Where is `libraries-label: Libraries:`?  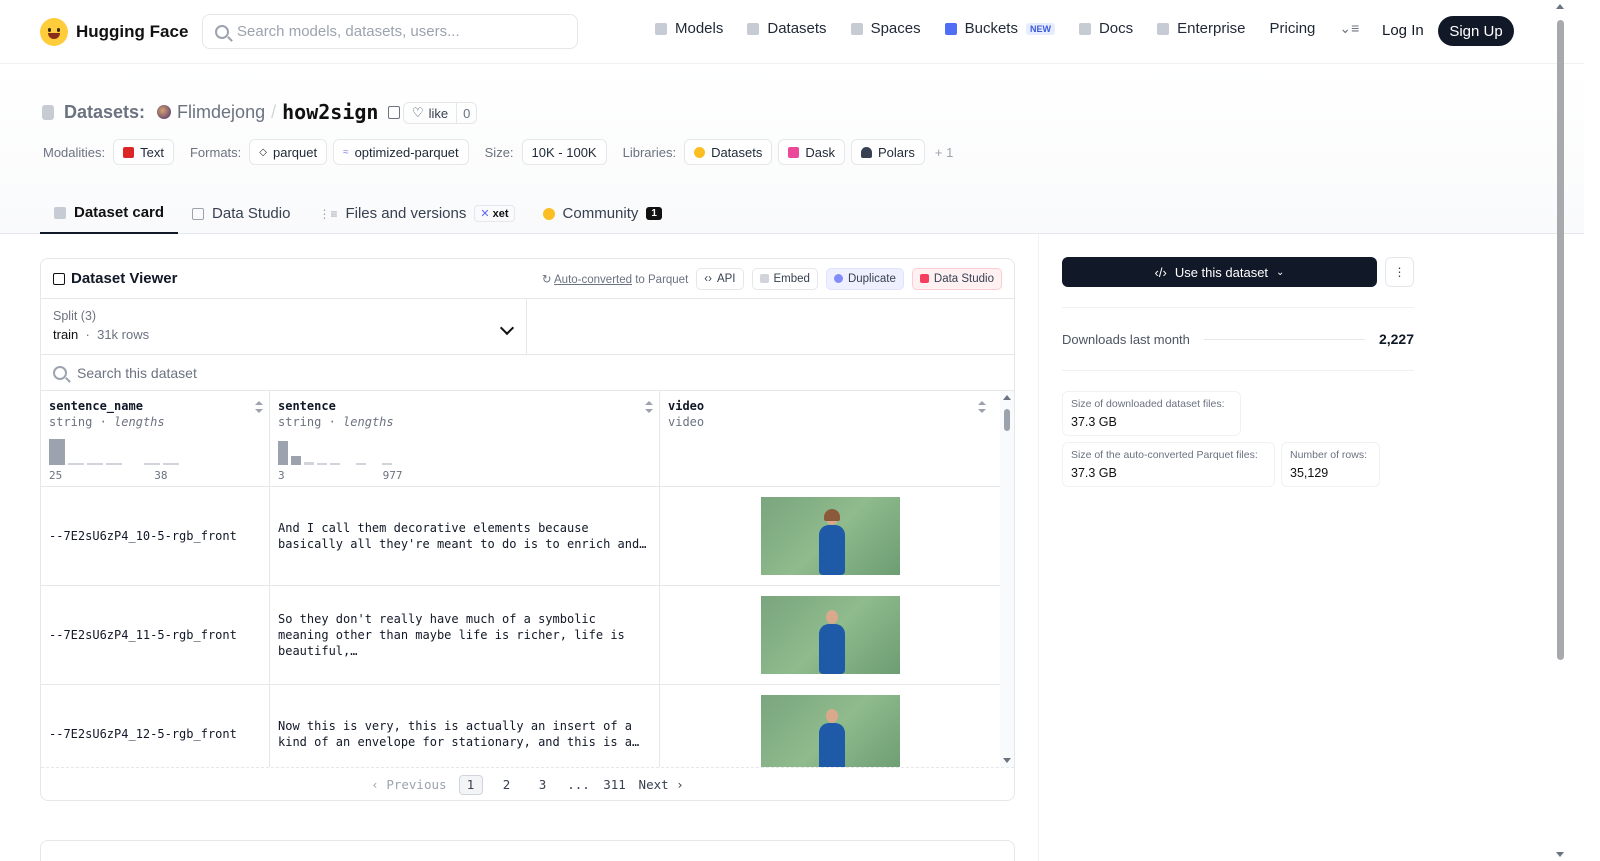 libraries-label: Libraries: is located at coordinates (649, 152).